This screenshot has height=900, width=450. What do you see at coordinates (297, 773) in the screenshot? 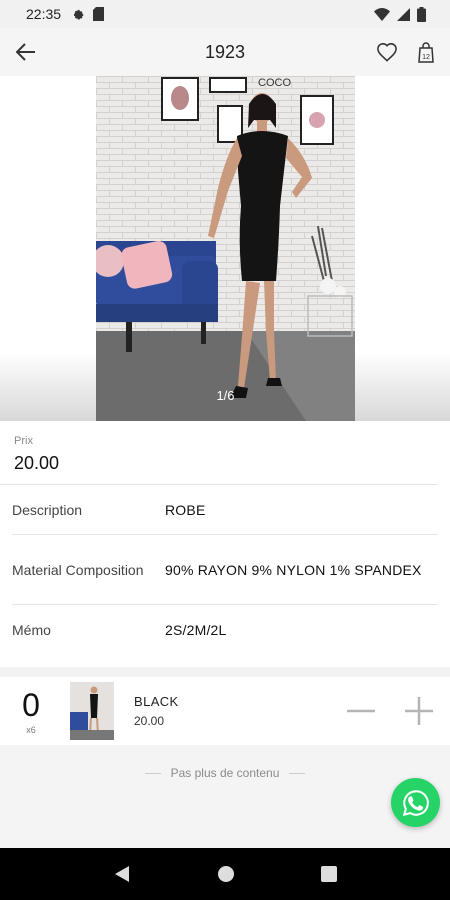
I see `divider-right` at bounding box center [297, 773].